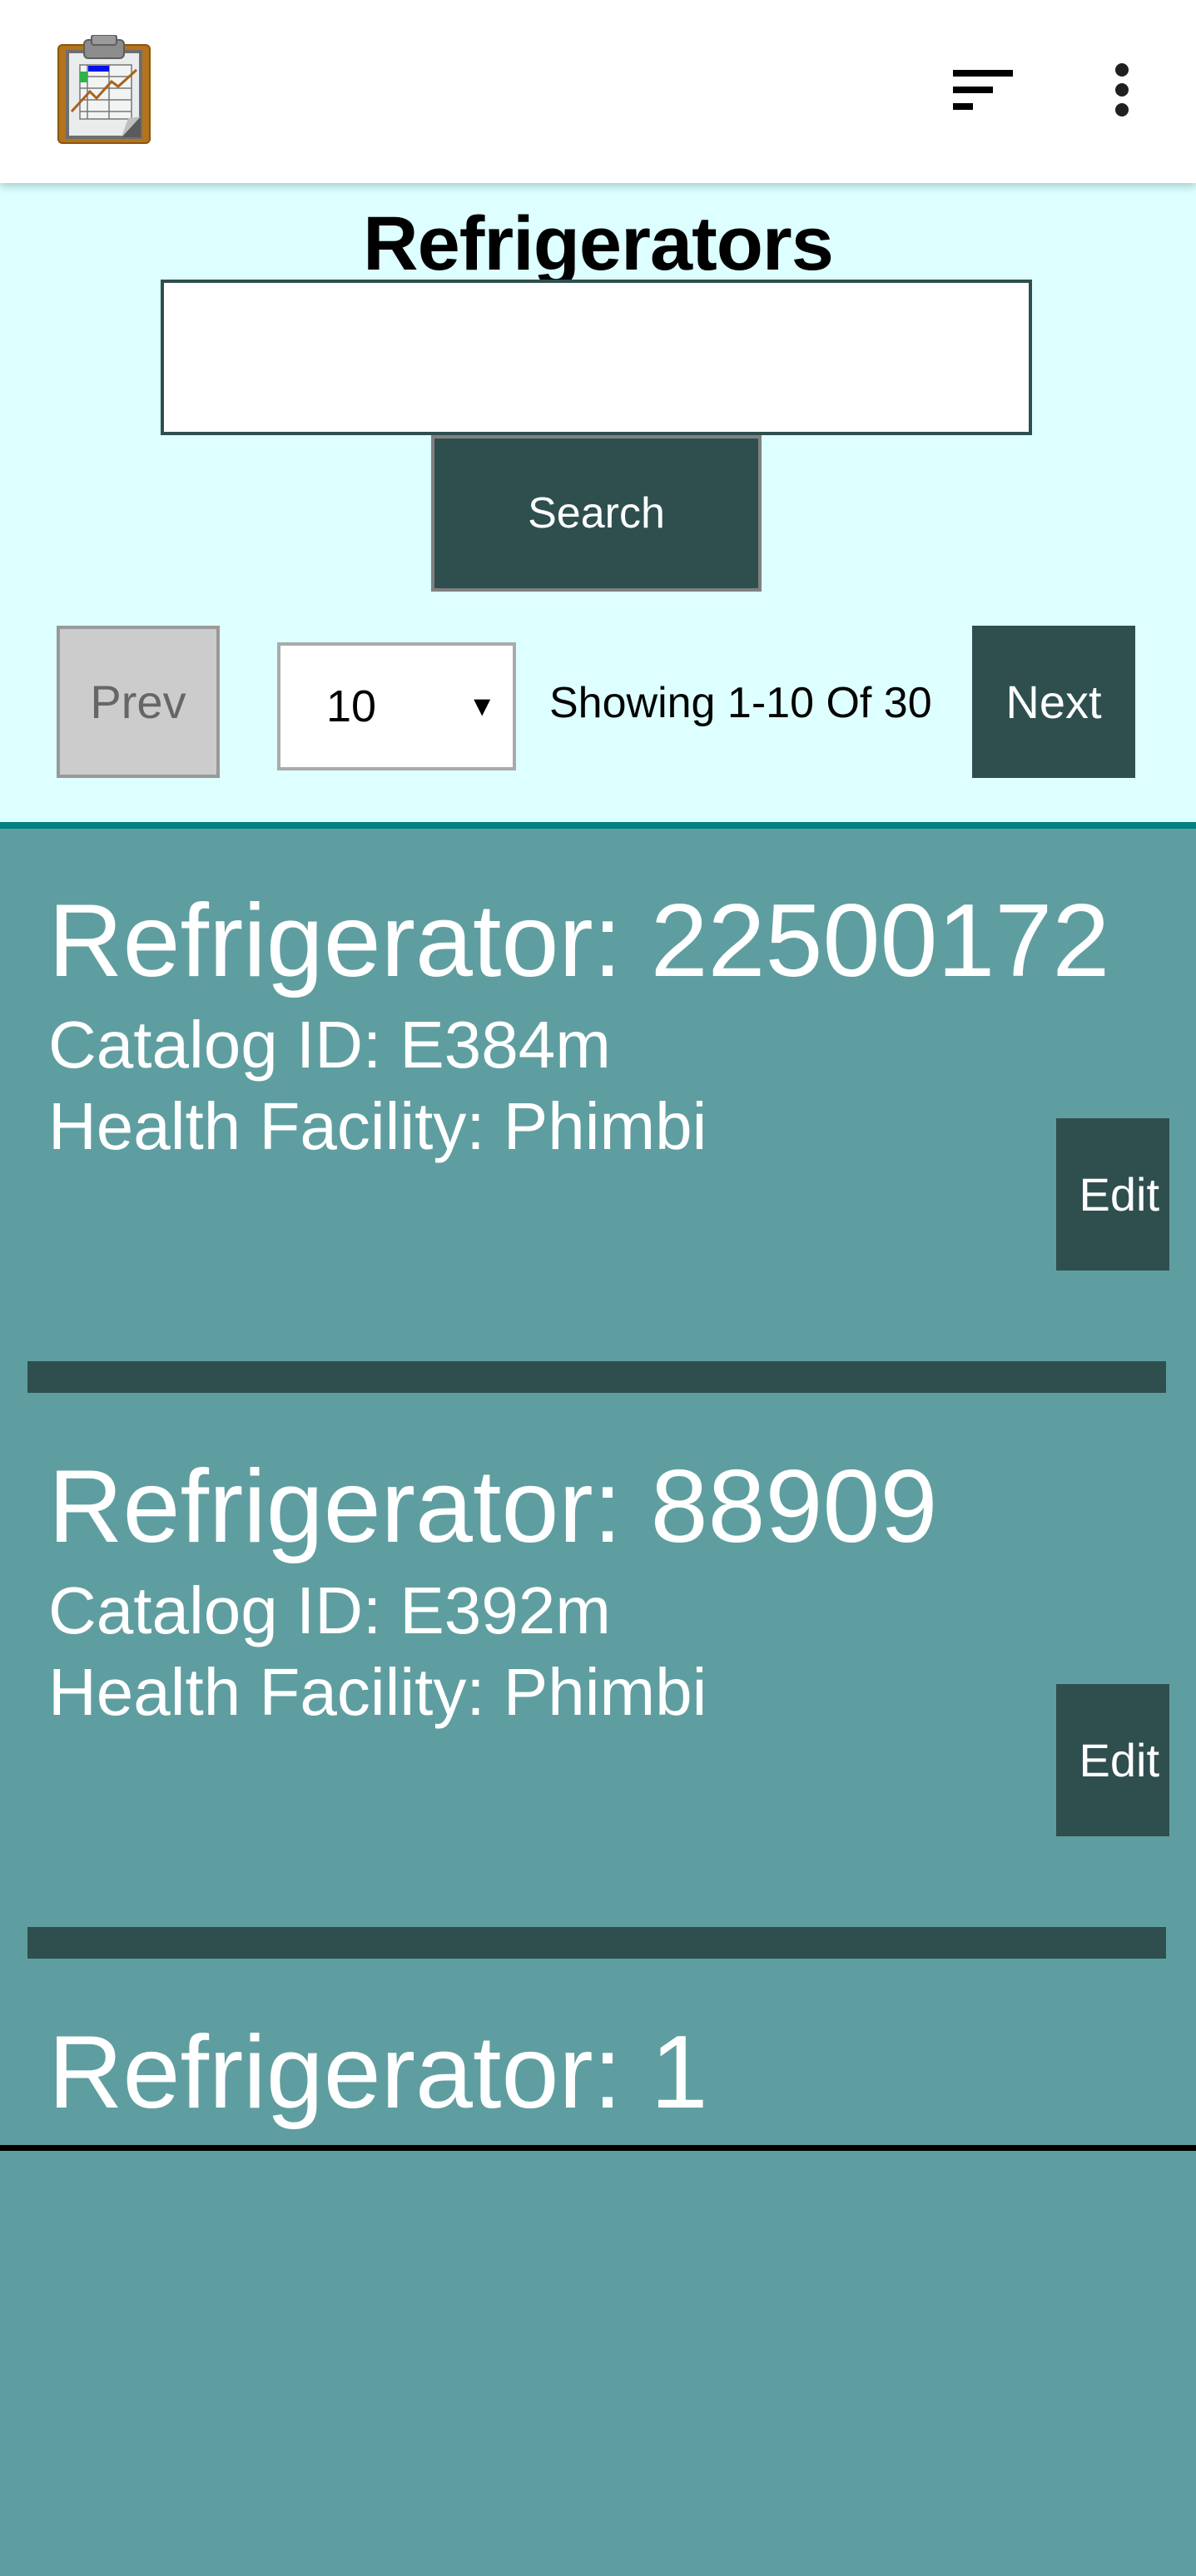 This screenshot has height=2576, width=1196. Describe the element at coordinates (596, 358) in the screenshot. I see `search-input` at that location.